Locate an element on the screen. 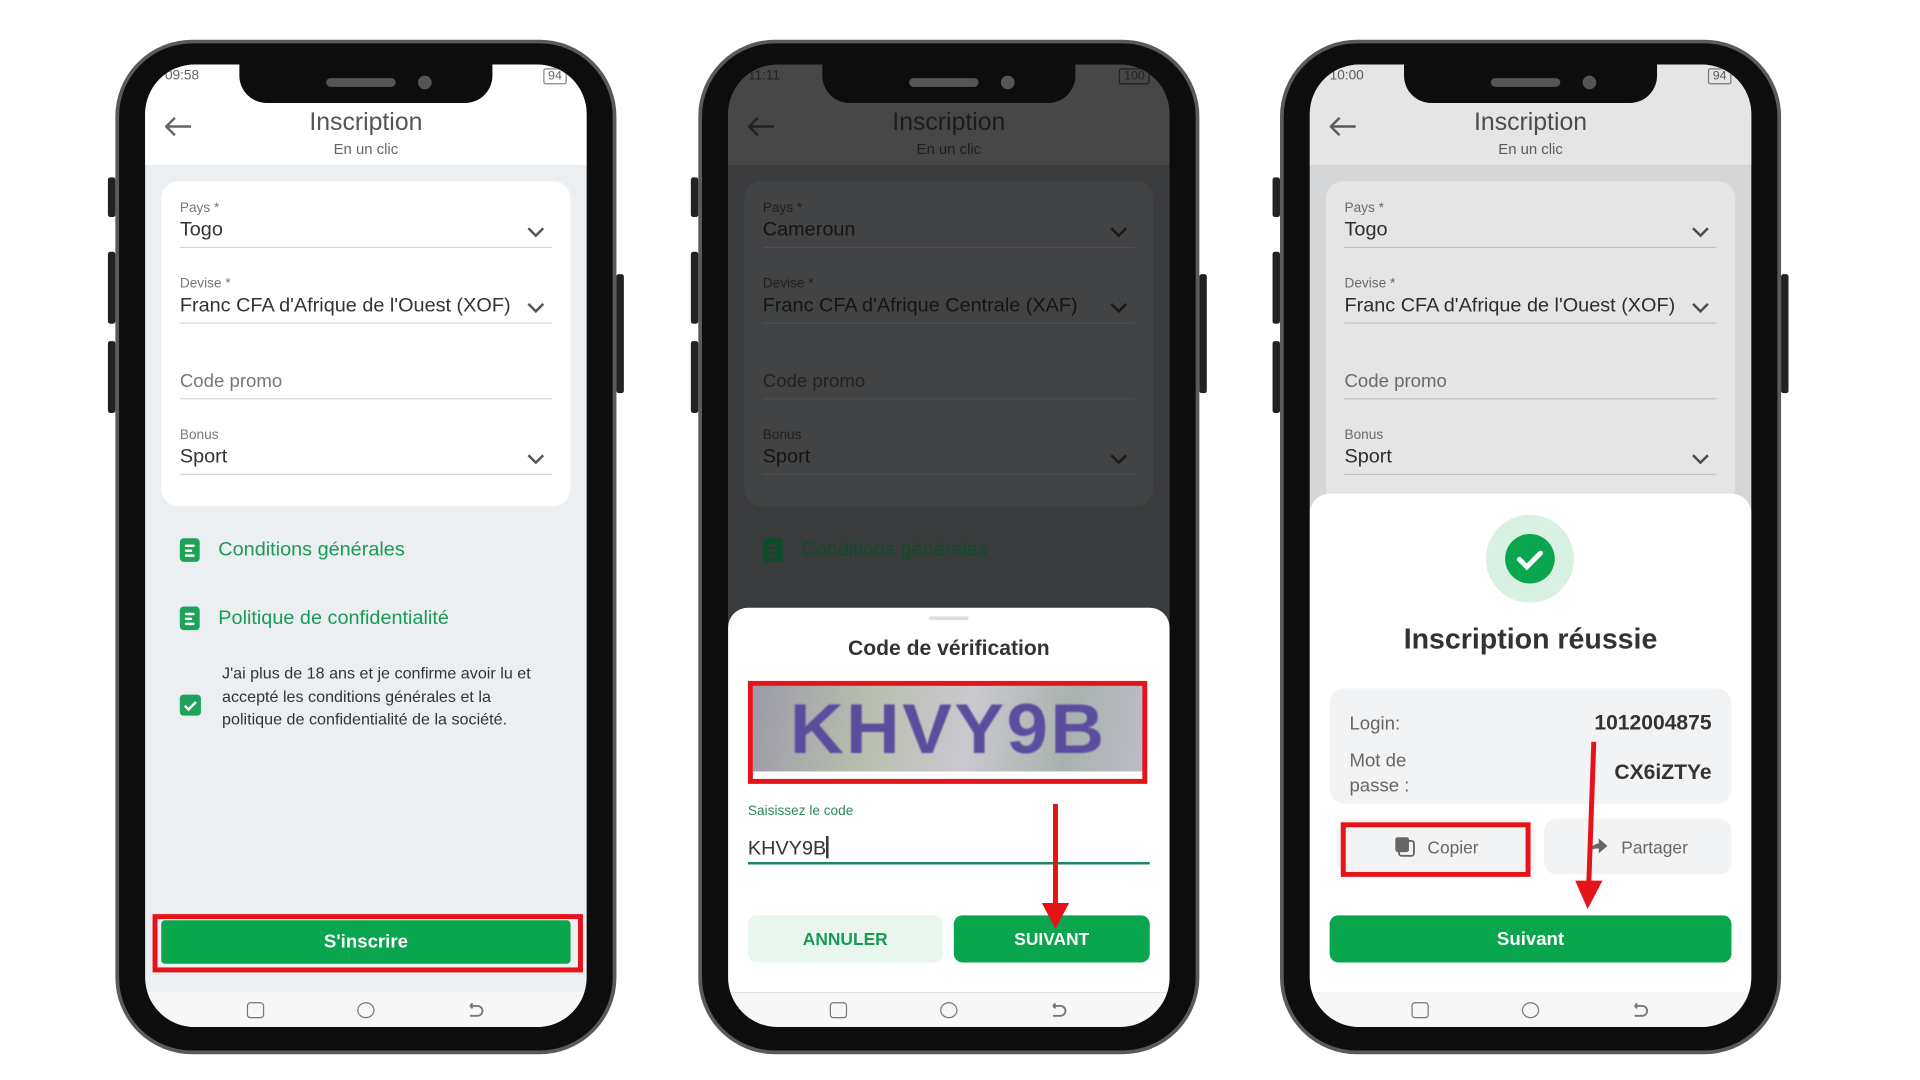  password-value: CX6iZTYe is located at coordinates (1663, 772).